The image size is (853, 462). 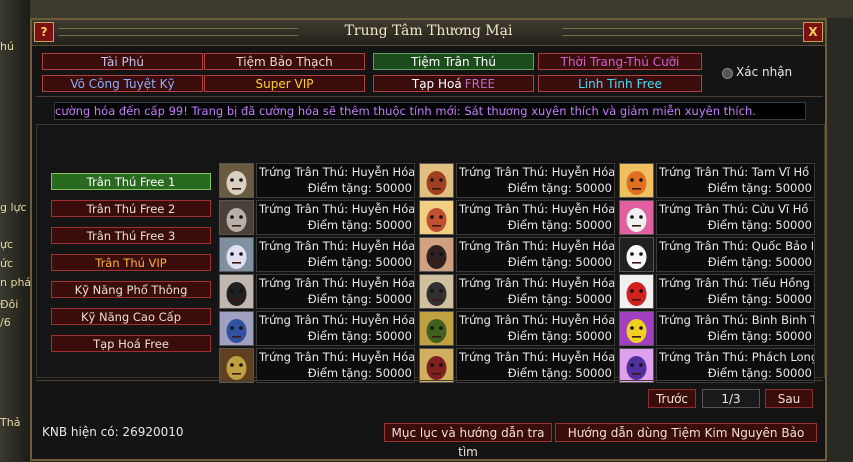 What do you see at coordinates (436, 291) in the screenshot?
I see `scholar-portrait-icon` at bounding box center [436, 291].